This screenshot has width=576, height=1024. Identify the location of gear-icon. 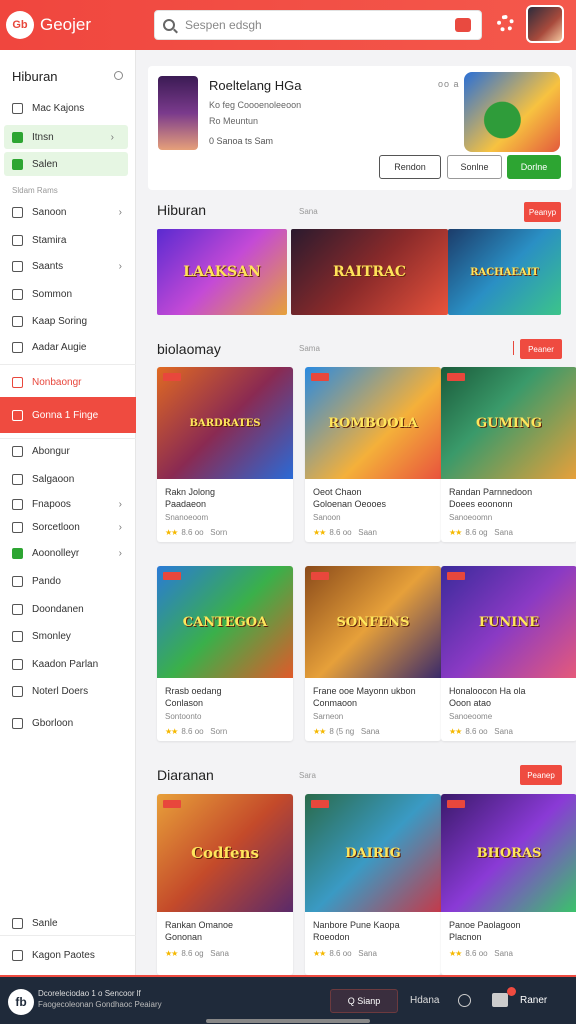
(505, 23).